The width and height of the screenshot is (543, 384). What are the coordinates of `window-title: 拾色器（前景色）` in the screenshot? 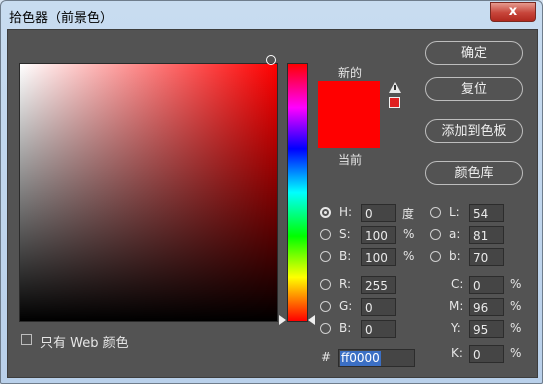 It's located at (61, 18).